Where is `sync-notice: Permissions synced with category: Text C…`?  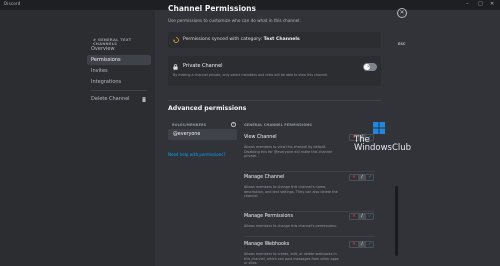
sync-notice: Permissions synced with category: Text C… is located at coordinates (274, 40).